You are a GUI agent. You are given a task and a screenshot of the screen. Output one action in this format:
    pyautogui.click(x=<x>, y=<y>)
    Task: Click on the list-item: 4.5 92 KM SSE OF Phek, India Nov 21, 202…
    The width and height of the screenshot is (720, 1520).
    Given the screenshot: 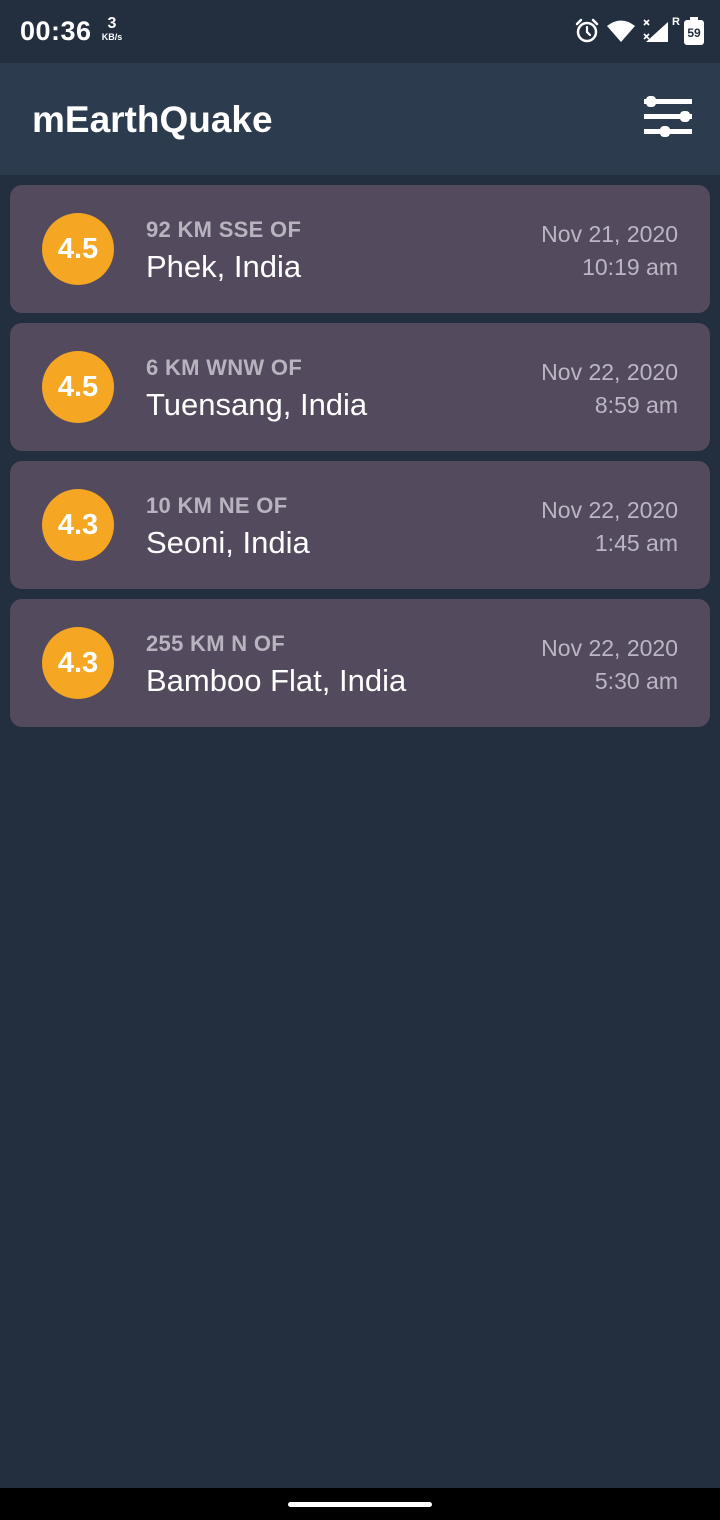 What is the action you would take?
    pyautogui.click(x=360, y=249)
    